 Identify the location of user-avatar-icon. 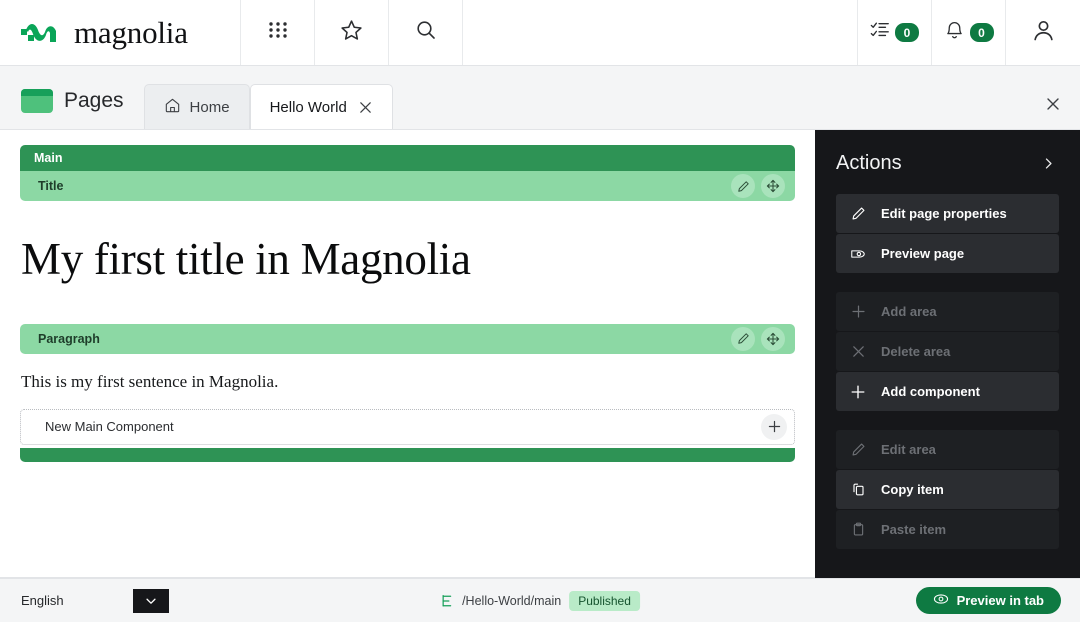
(1043, 33).